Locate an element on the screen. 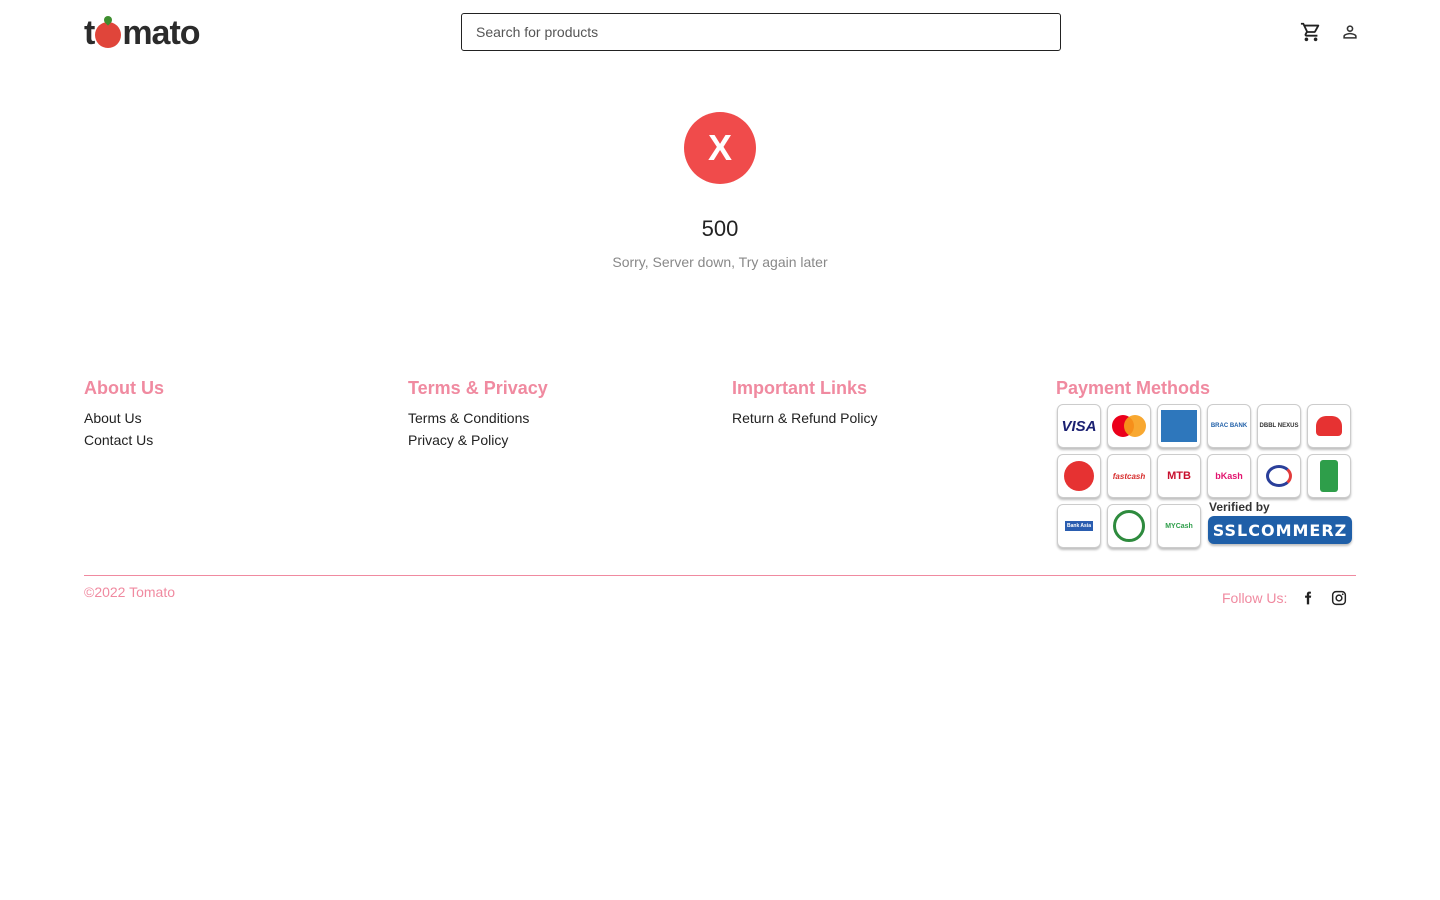 The width and height of the screenshot is (1440, 900). payment-upay is located at coordinates (1129, 526).